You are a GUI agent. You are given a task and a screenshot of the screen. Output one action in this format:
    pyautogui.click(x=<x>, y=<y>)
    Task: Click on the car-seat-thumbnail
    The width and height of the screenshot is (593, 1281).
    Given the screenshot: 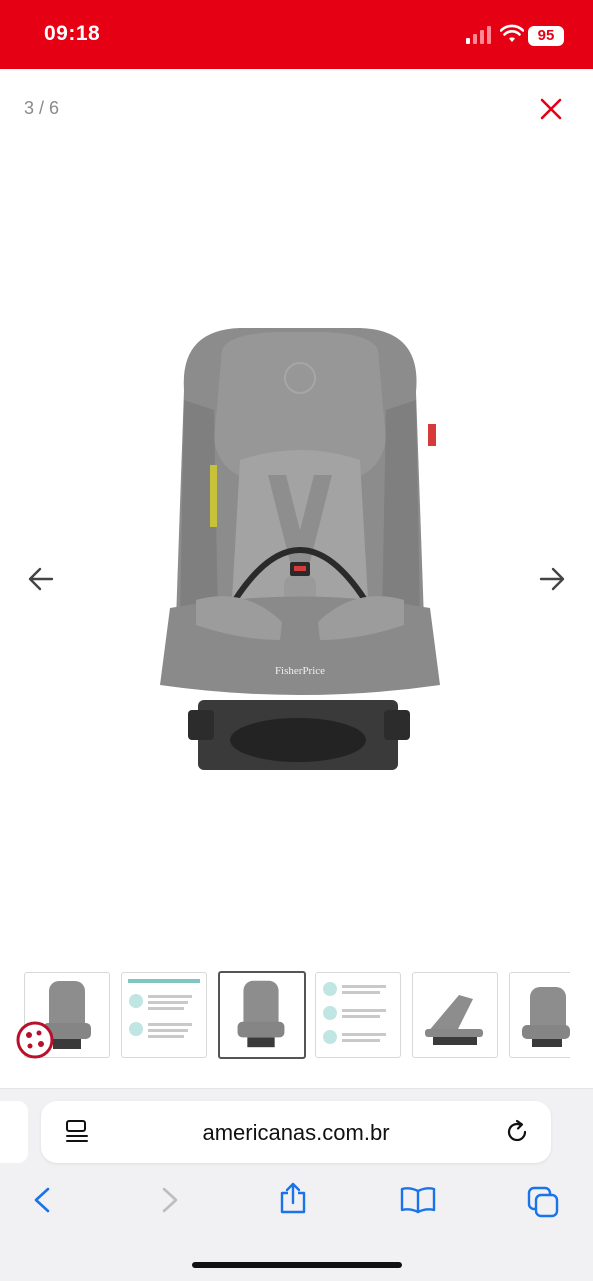 What is the action you would take?
    pyautogui.click(x=261, y=1014)
    